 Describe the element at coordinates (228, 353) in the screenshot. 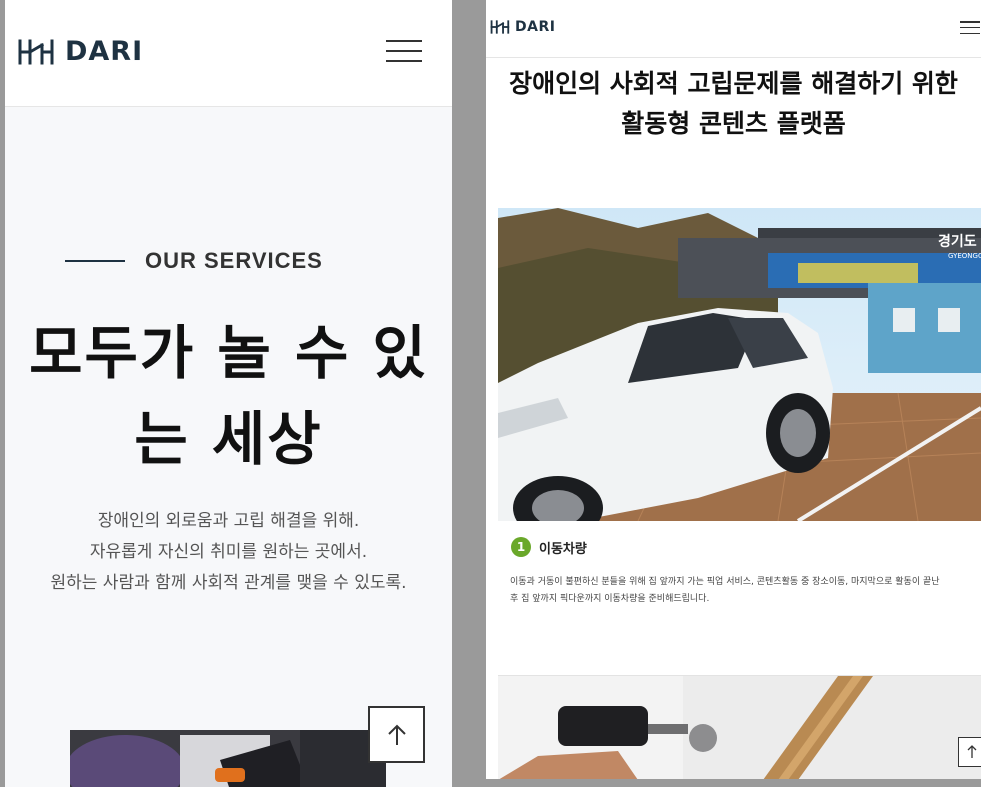

I see `hero-title-line-1: 모두가 놀 수 있` at that location.